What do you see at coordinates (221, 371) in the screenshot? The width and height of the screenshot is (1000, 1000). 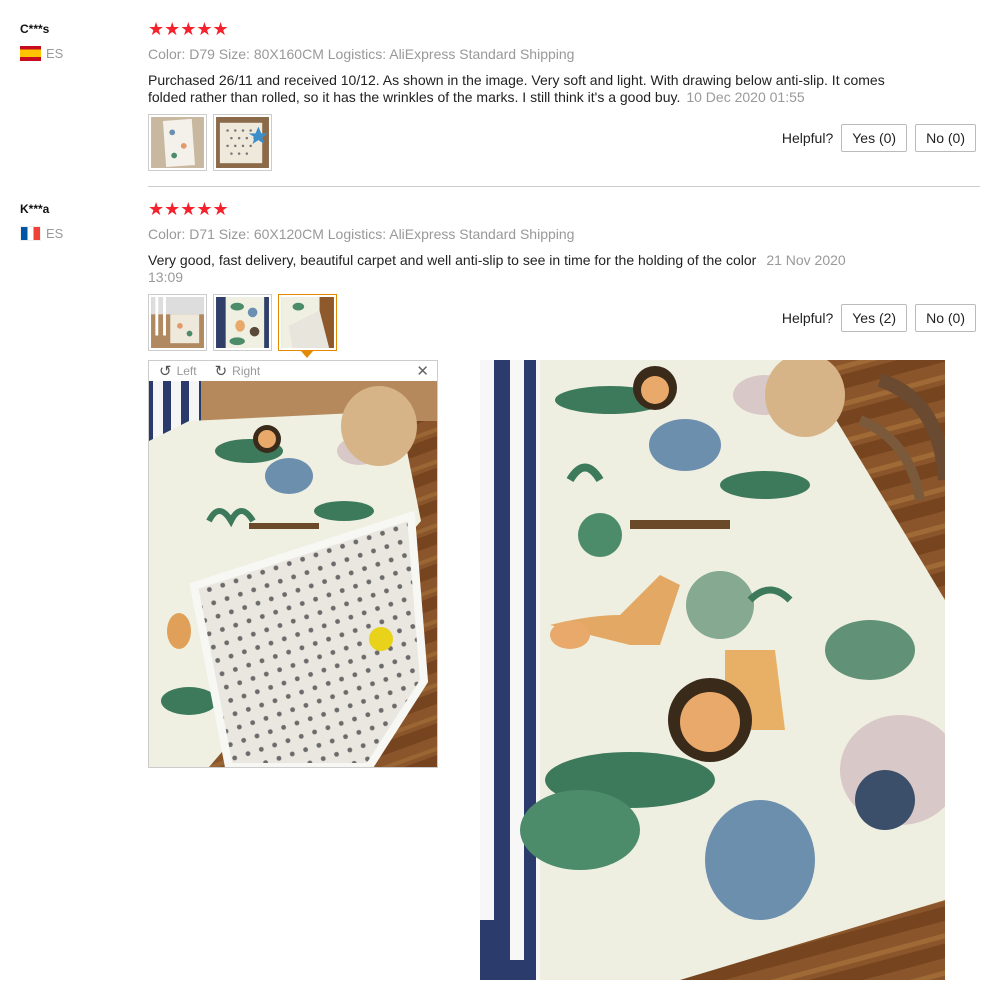 I see `rotate-right-icon: ↻` at bounding box center [221, 371].